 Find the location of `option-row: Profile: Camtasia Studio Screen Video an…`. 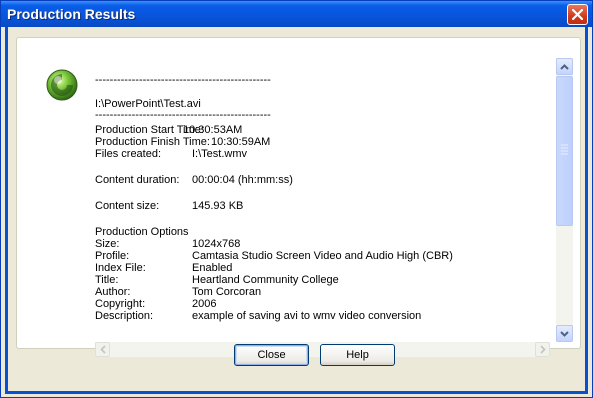

option-row: Profile: Camtasia Studio Screen Video an… is located at coordinates (322, 256).